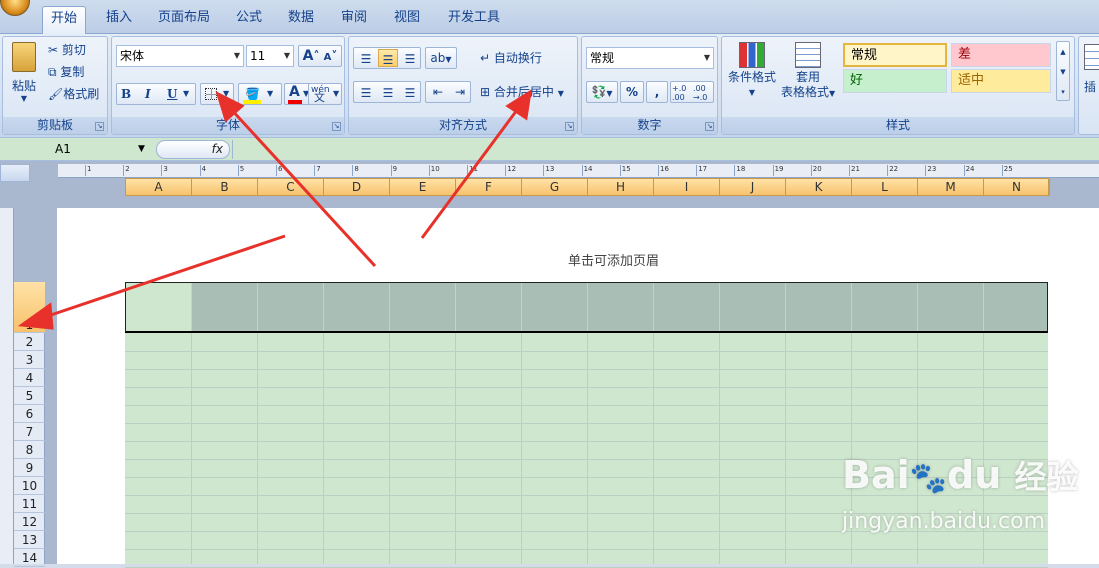  I want to click on tab-insert: 插入, so click(119, 19).